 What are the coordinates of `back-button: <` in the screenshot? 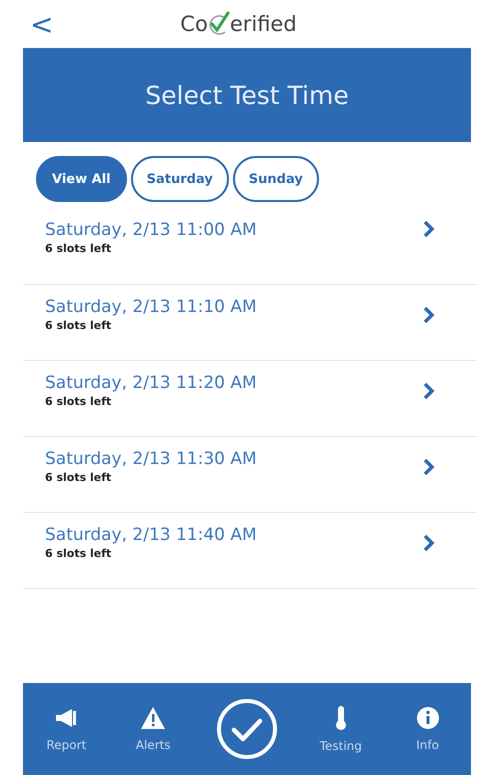 It's located at (30, 24).